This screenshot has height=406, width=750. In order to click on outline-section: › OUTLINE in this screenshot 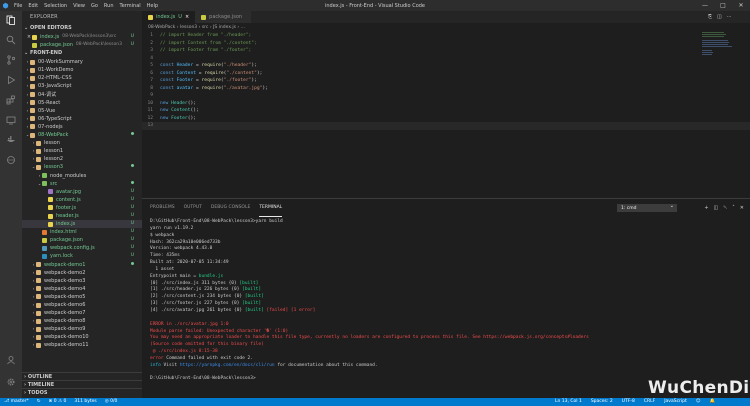, I will do `click(82, 376)`.